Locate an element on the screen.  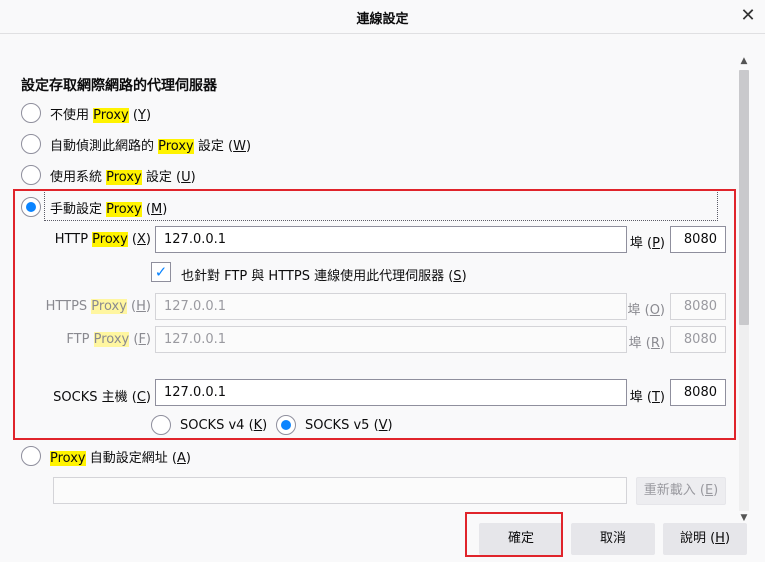
radio-autoconfig-row: Proxy 自動設定網址 (A) is located at coordinates (106, 456).